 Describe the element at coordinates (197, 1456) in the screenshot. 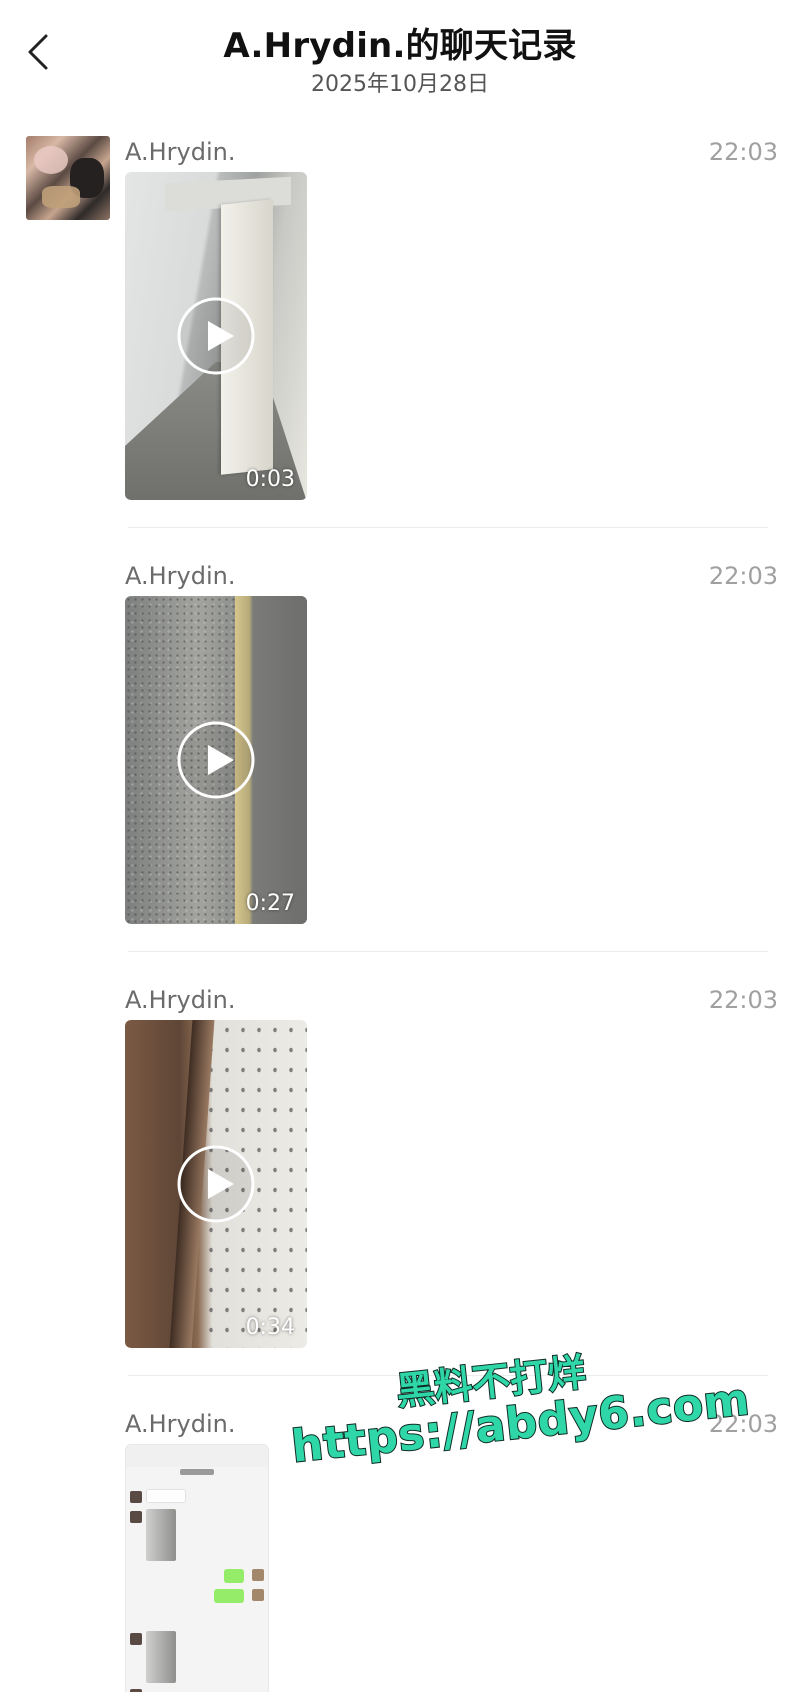

I see `mini-status-bar` at that location.